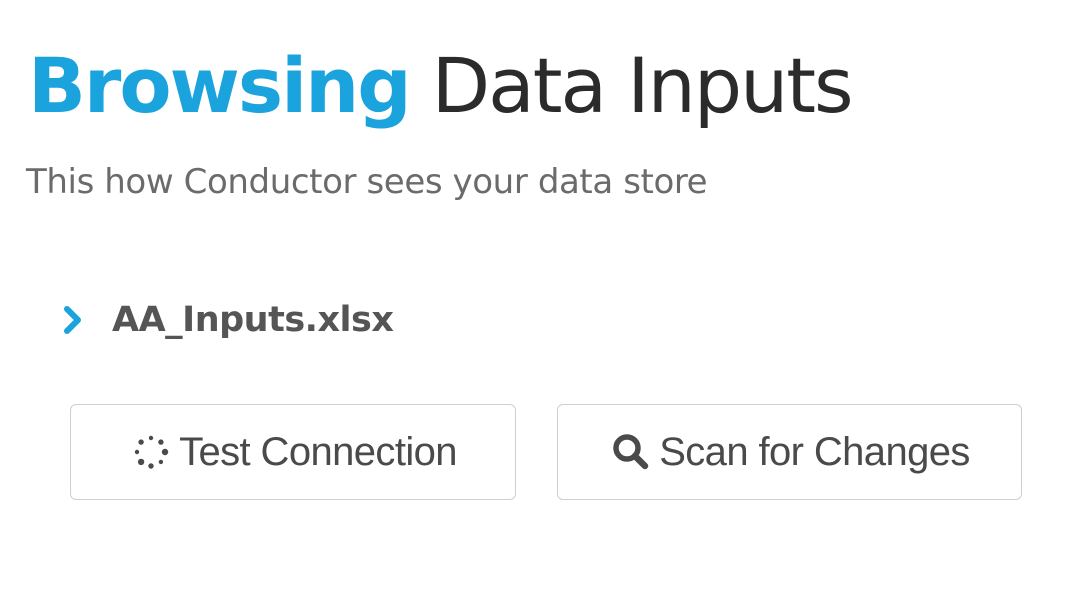 Image resolution: width=1080 pixels, height=606 pixels. I want to click on tree-item-aa-inputs: AA_Inputs.xlsx, so click(226, 320).